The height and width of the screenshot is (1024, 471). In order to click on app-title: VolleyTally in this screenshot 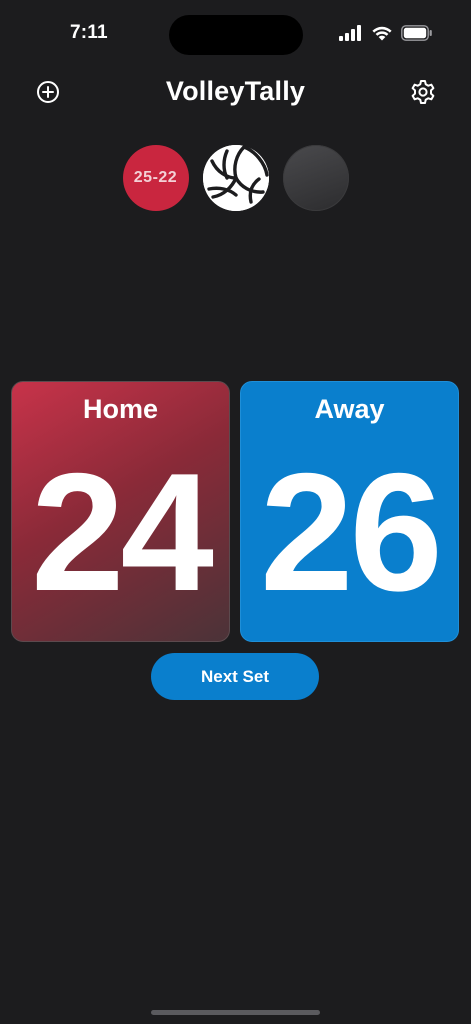, I will do `click(235, 91)`.